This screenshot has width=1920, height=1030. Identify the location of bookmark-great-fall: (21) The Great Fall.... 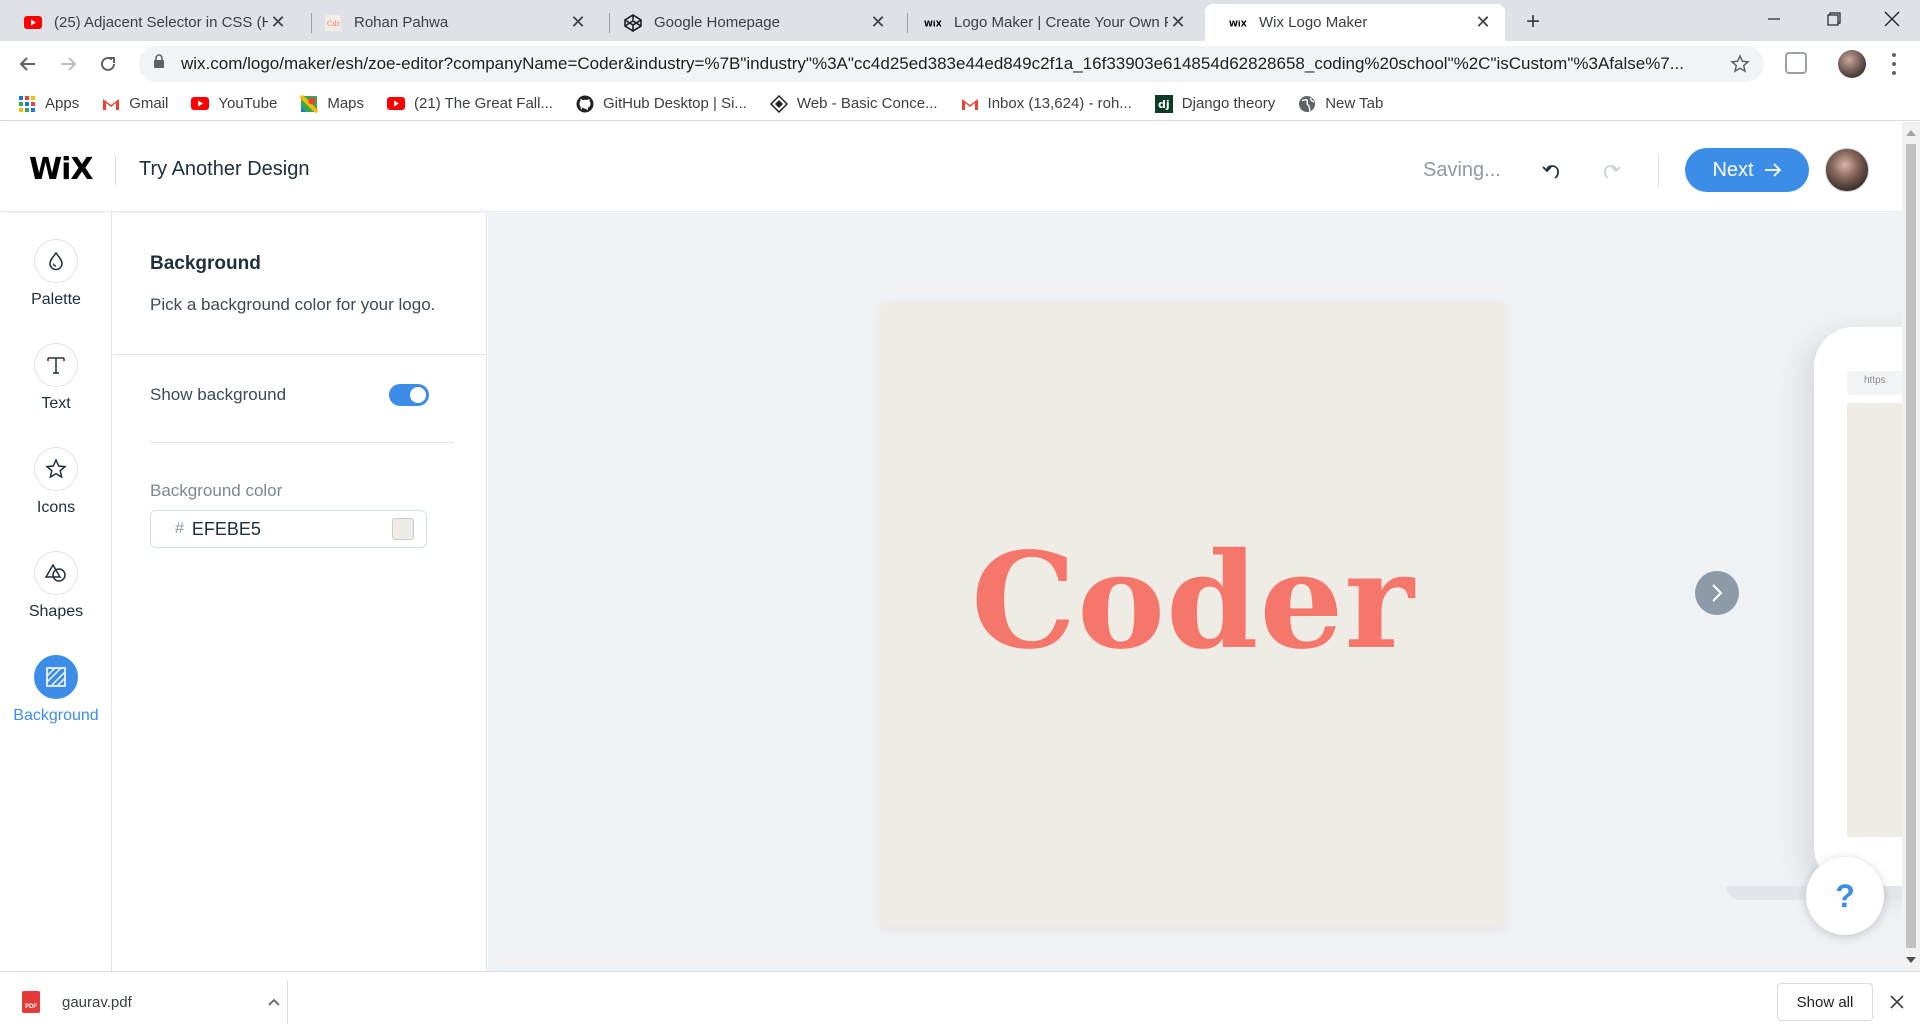
(470, 104).